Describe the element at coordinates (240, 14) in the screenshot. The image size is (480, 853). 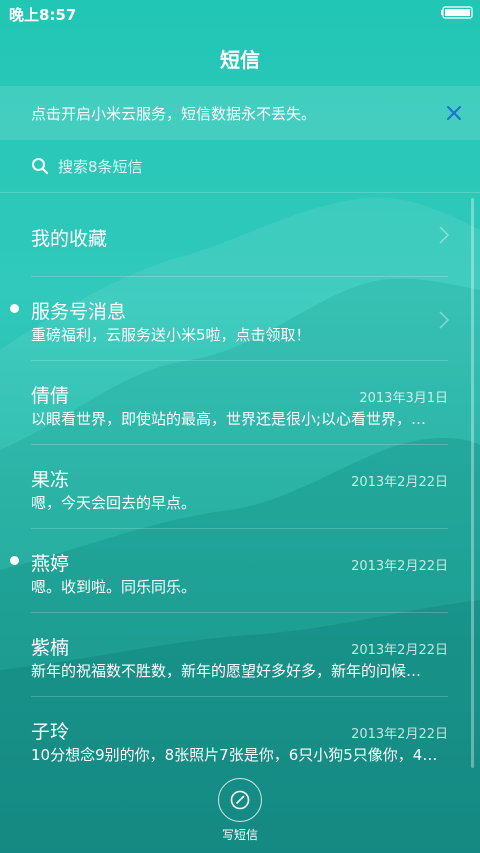
I see `status-bar: 晚上8:57` at that location.